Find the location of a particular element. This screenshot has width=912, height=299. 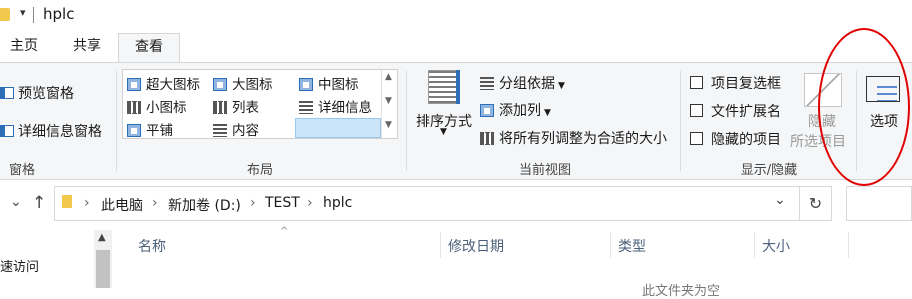

extra-large-icons-icon is located at coordinates (134, 84).